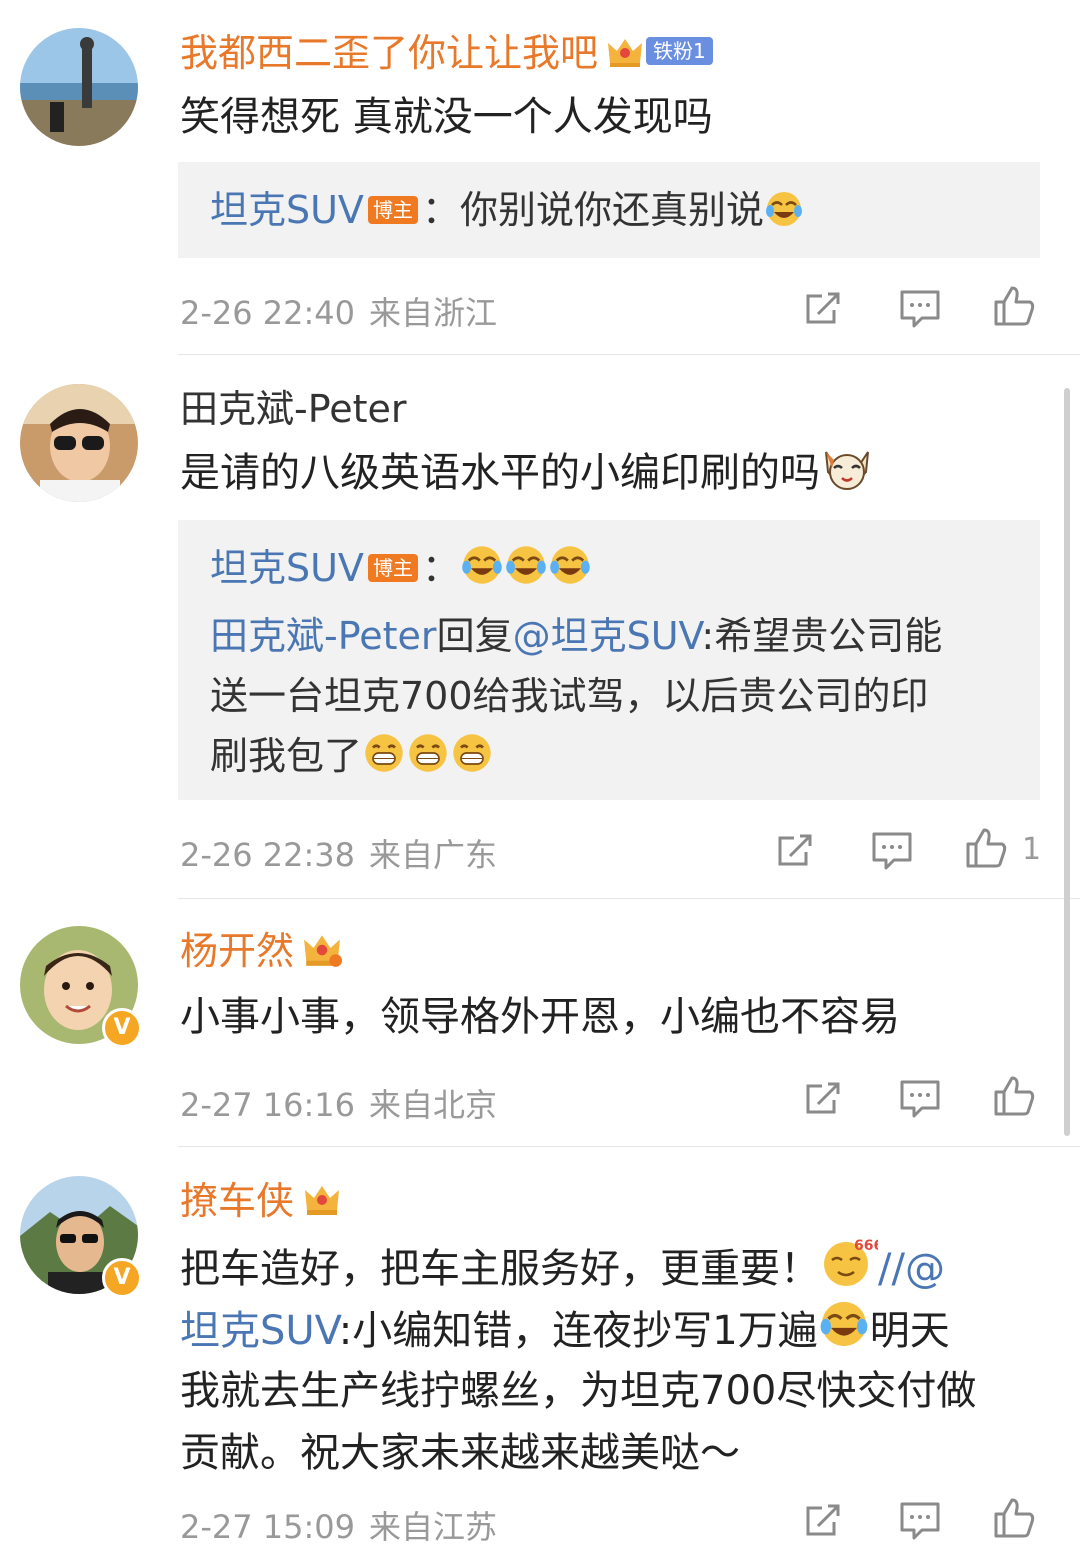 The width and height of the screenshot is (1080, 1564). What do you see at coordinates (1032, 849) in the screenshot?
I see `like-count: 1` at bounding box center [1032, 849].